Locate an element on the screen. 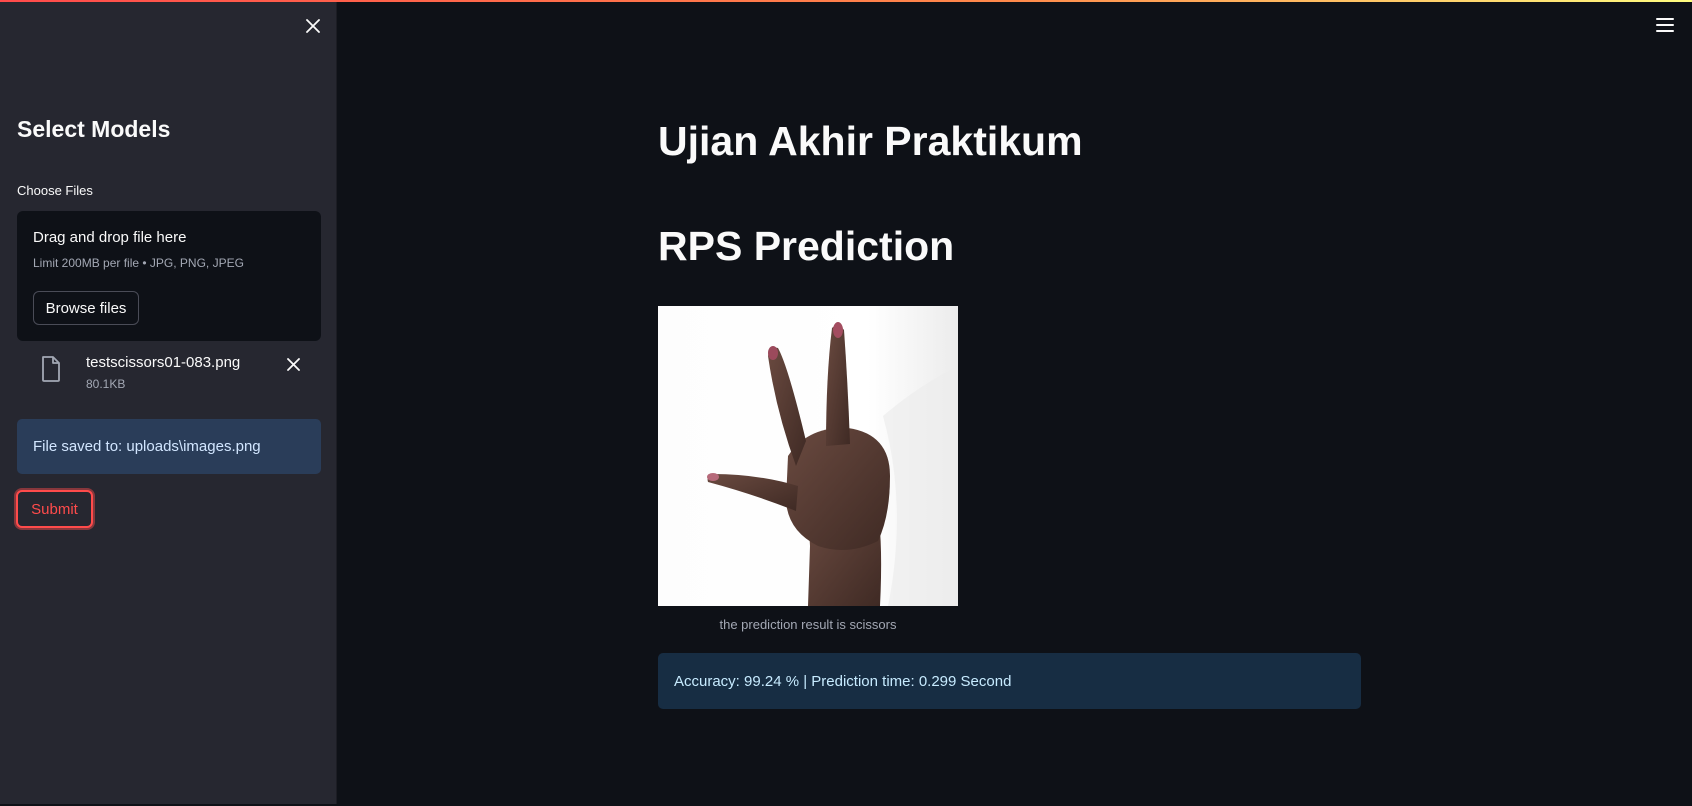 The width and height of the screenshot is (1692, 806). hamburger-menu-icon is located at coordinates (1665, 19).